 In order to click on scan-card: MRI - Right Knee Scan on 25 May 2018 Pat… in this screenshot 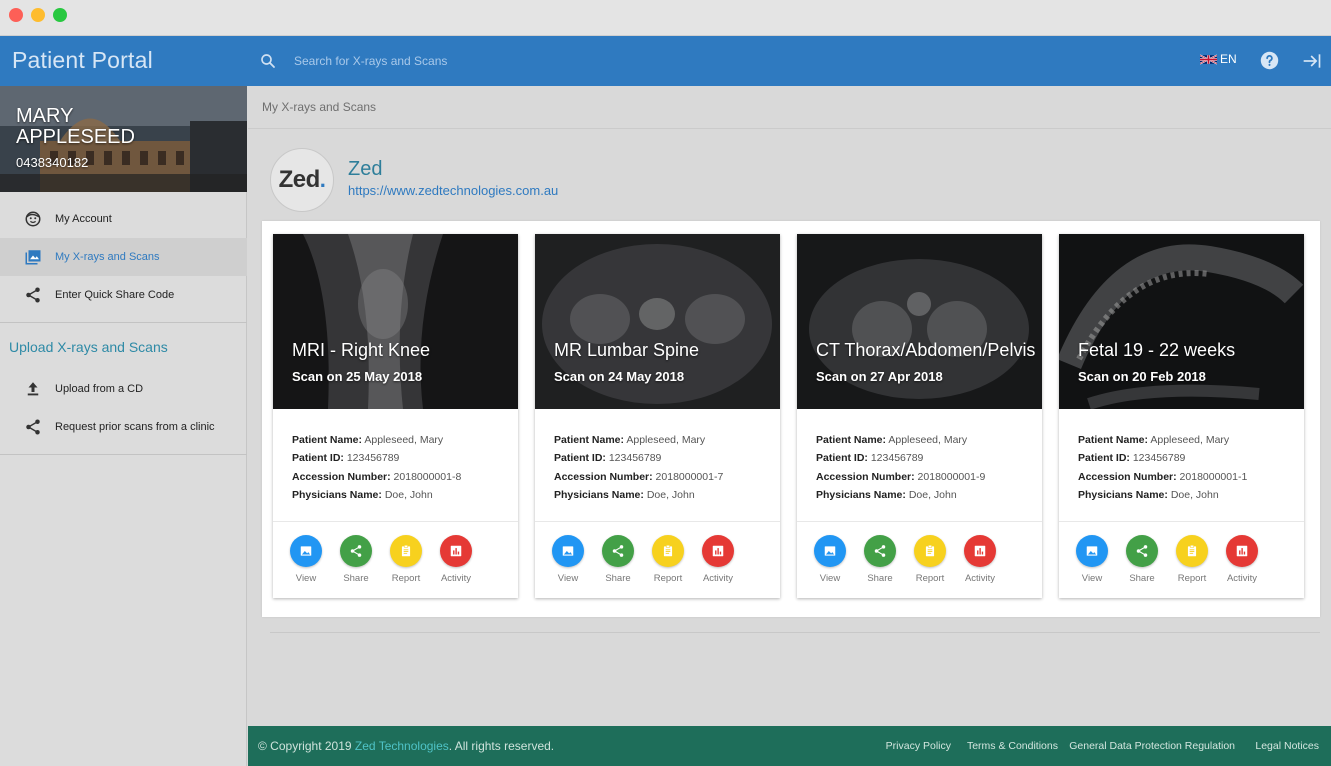, I will do `click(395, 416)`.